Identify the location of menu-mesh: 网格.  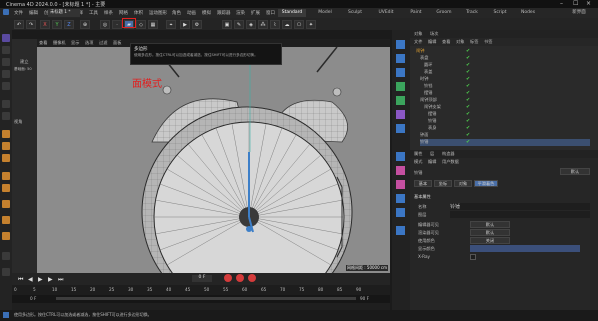
(123, 13).